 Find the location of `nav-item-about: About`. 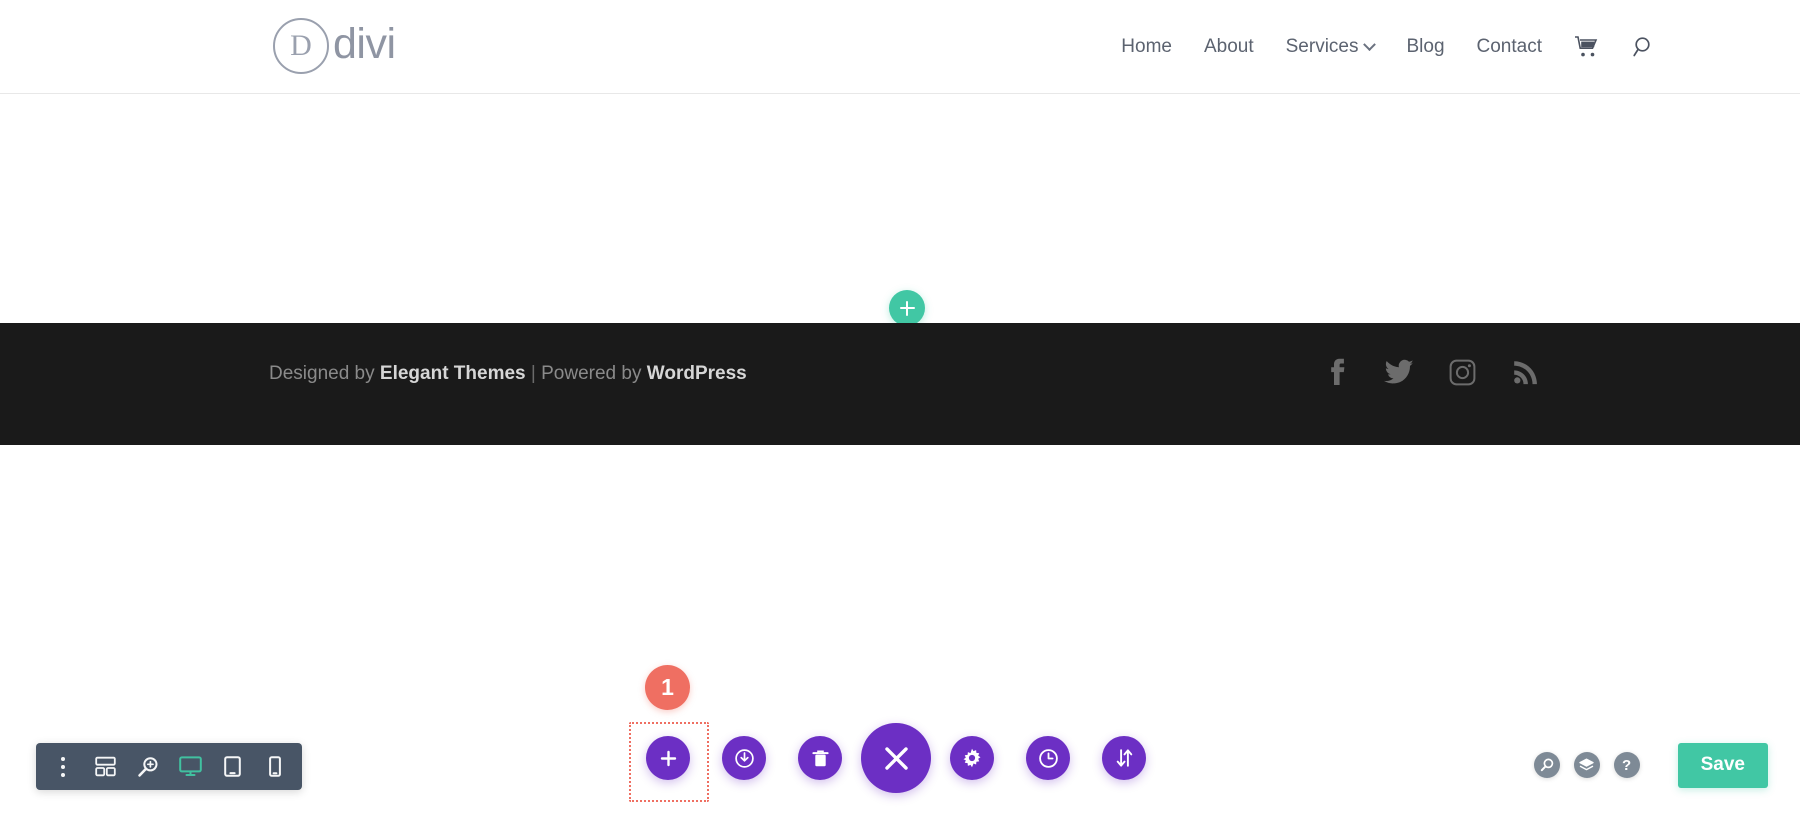

nav-item-about: About is located at coordinates (1229, 47).